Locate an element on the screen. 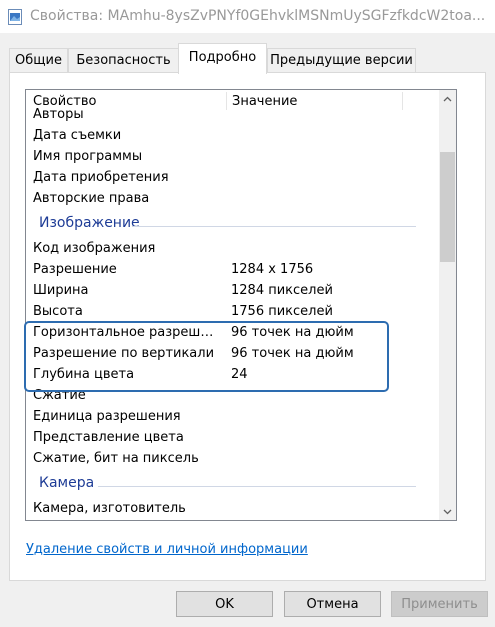 The height and width of the screenshot is (627, 495). list-item: Камера, изготовитель is located at coordinates (226, 509).